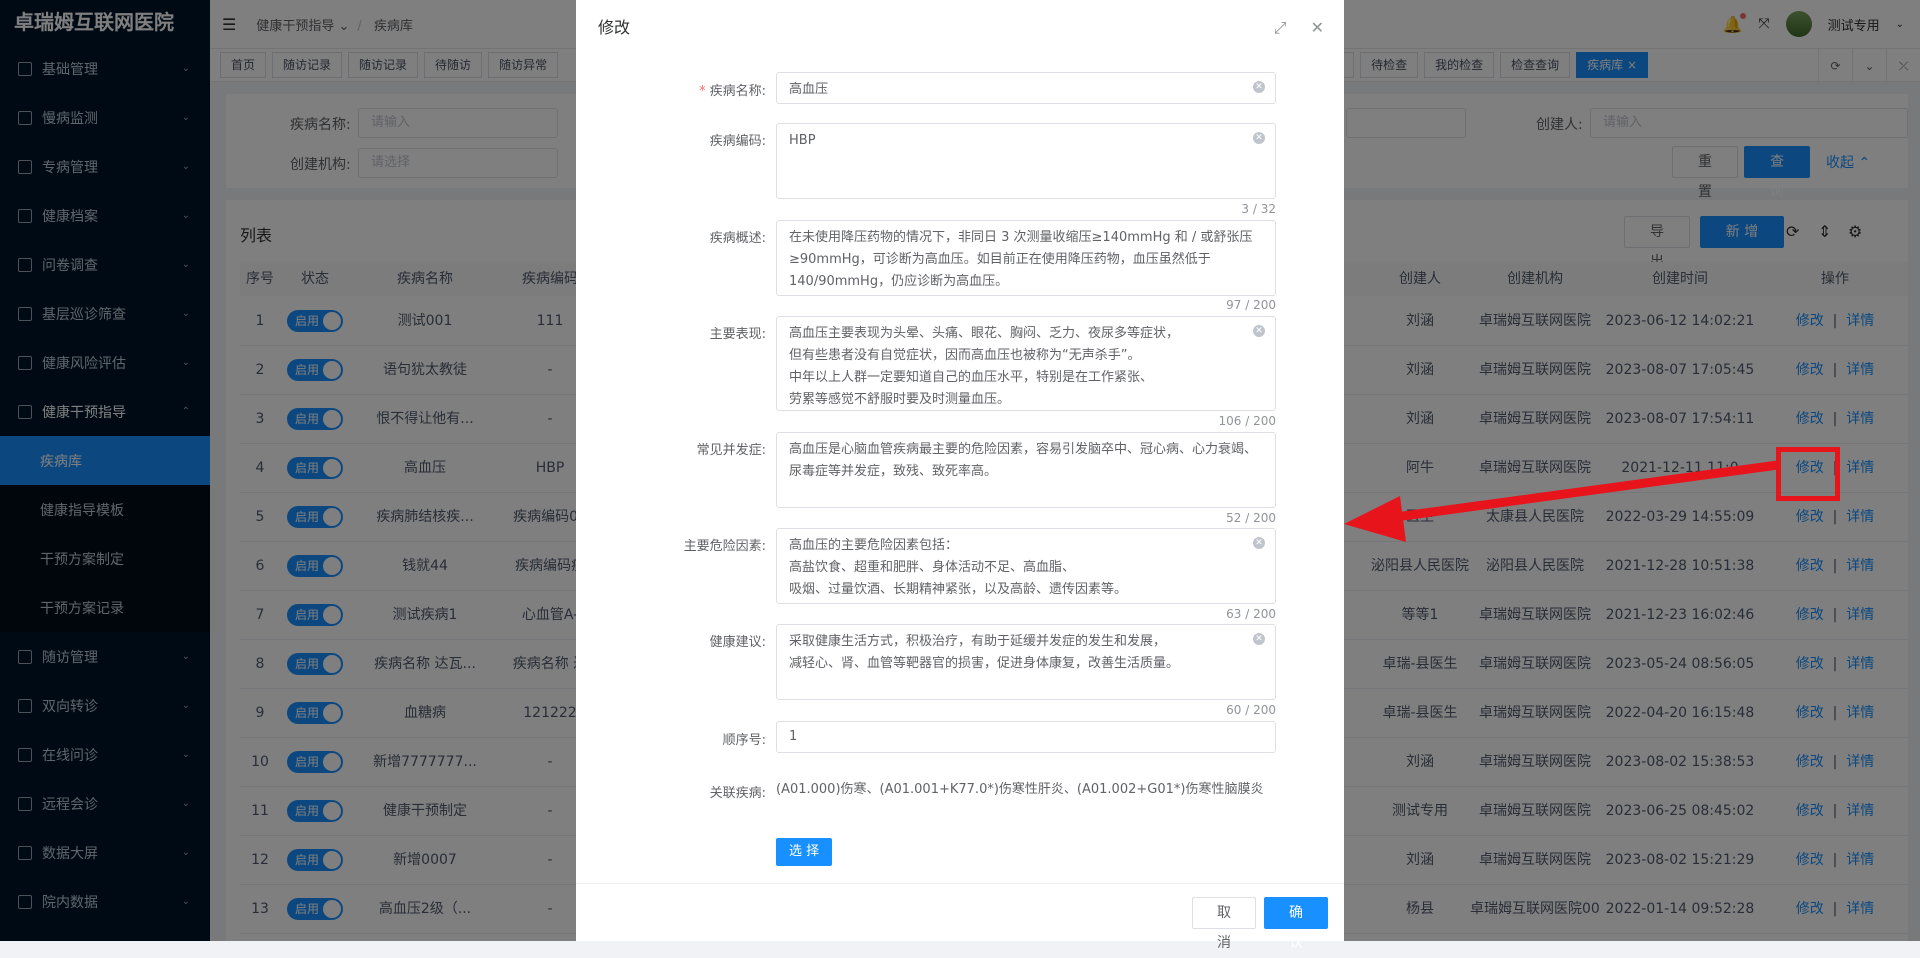 This screenshot has width=1920, height=958. What do you see at coordinates (1026, 614) in the screenshot?
I see `risk-counter: 63 / 200` at bounding box center [1026, 614].